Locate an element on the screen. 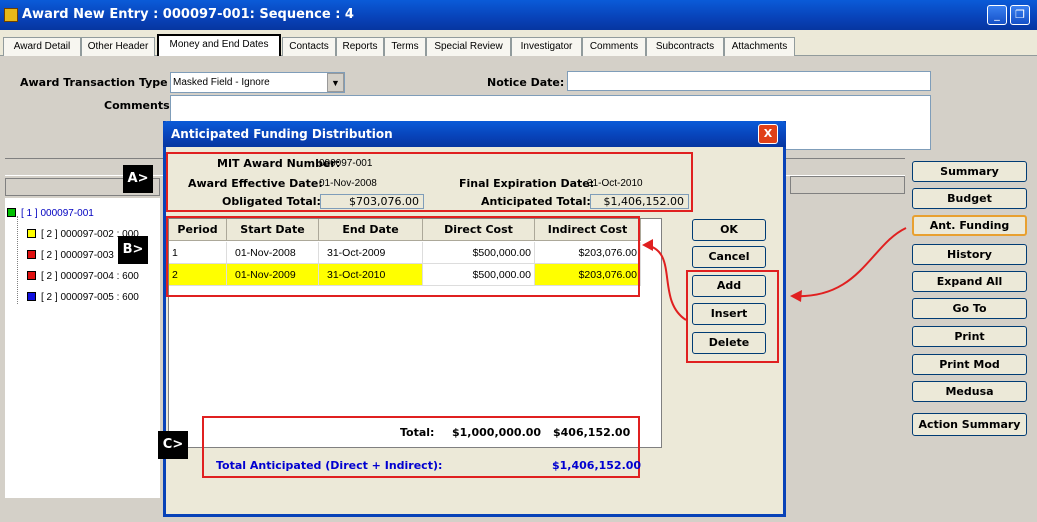 The height and width of the screenshot is (522, 1037). annotation-arrows is located at coordinates (774, 274).